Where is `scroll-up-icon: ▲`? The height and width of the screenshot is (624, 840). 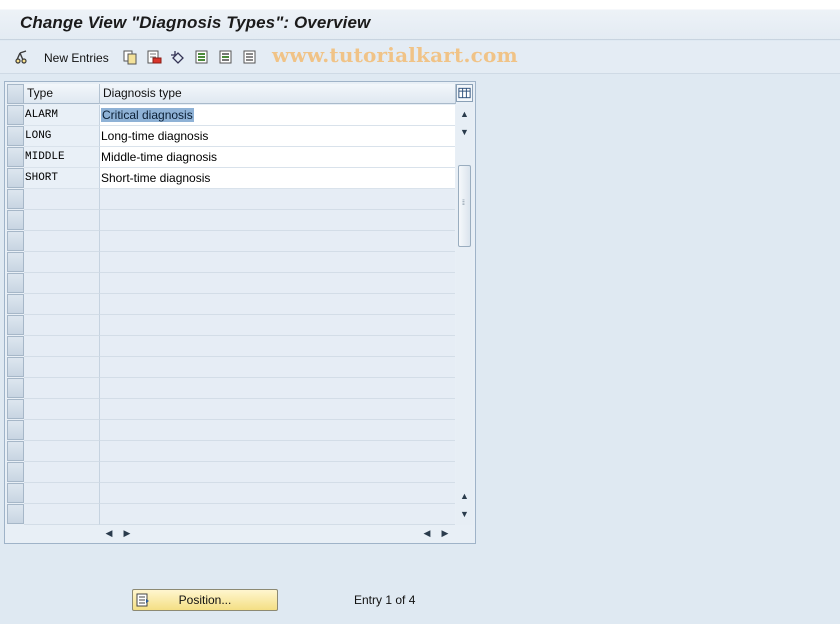 scroll-up-icon: ▲ is located at coordinates (464, 114).